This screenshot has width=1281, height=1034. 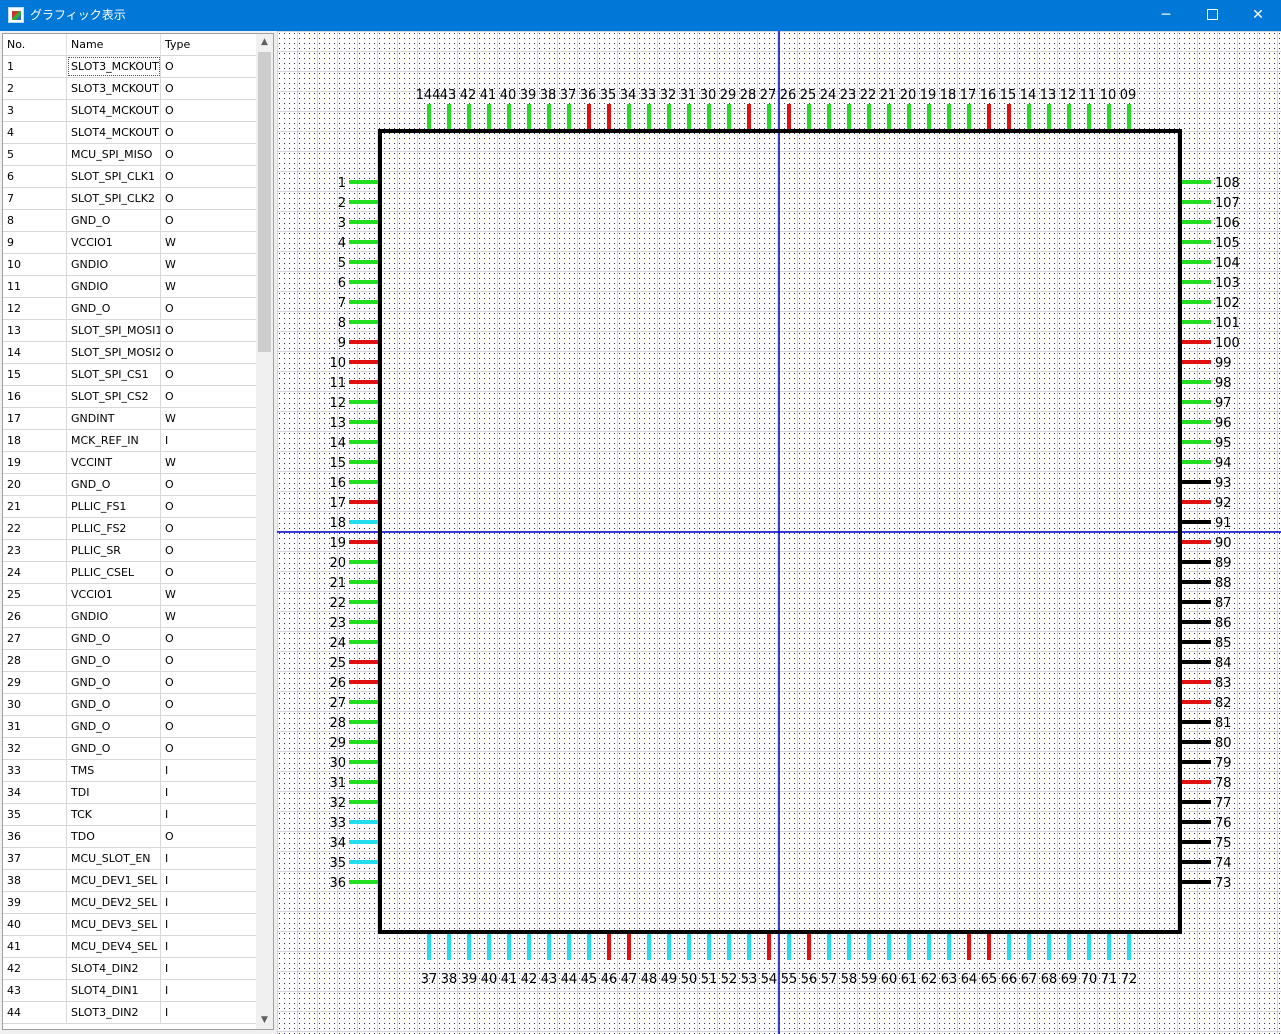 What do you see at coordinates (114, 924) in the screenshot?
I see `cell-name: MCU_DEV3_SEL` at bounding box center [114, 924].